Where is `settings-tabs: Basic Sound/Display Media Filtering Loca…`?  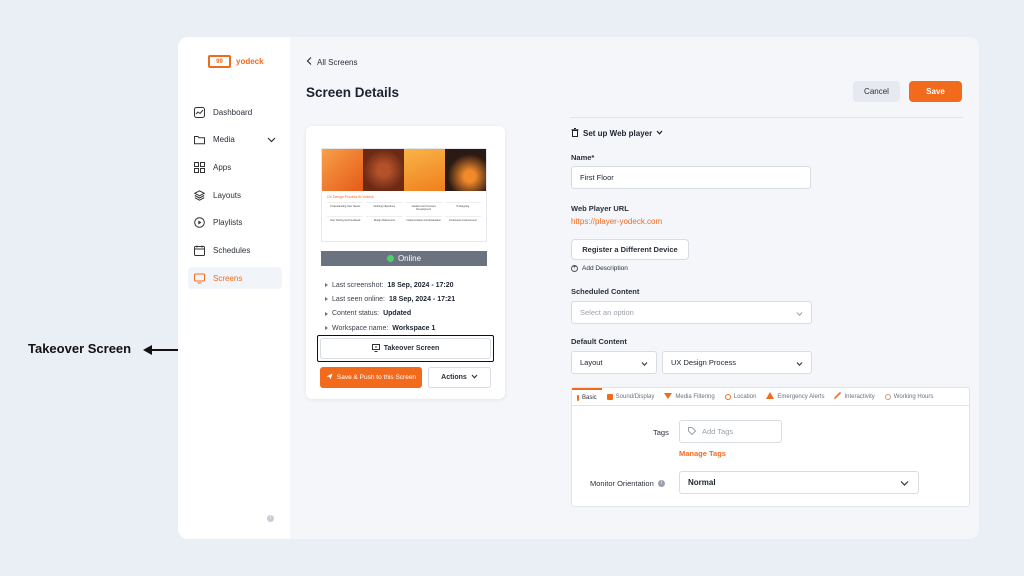 settings-tabs: Basic Sound/Display Media Filtering Loca… is located at coordinates (770, 397).